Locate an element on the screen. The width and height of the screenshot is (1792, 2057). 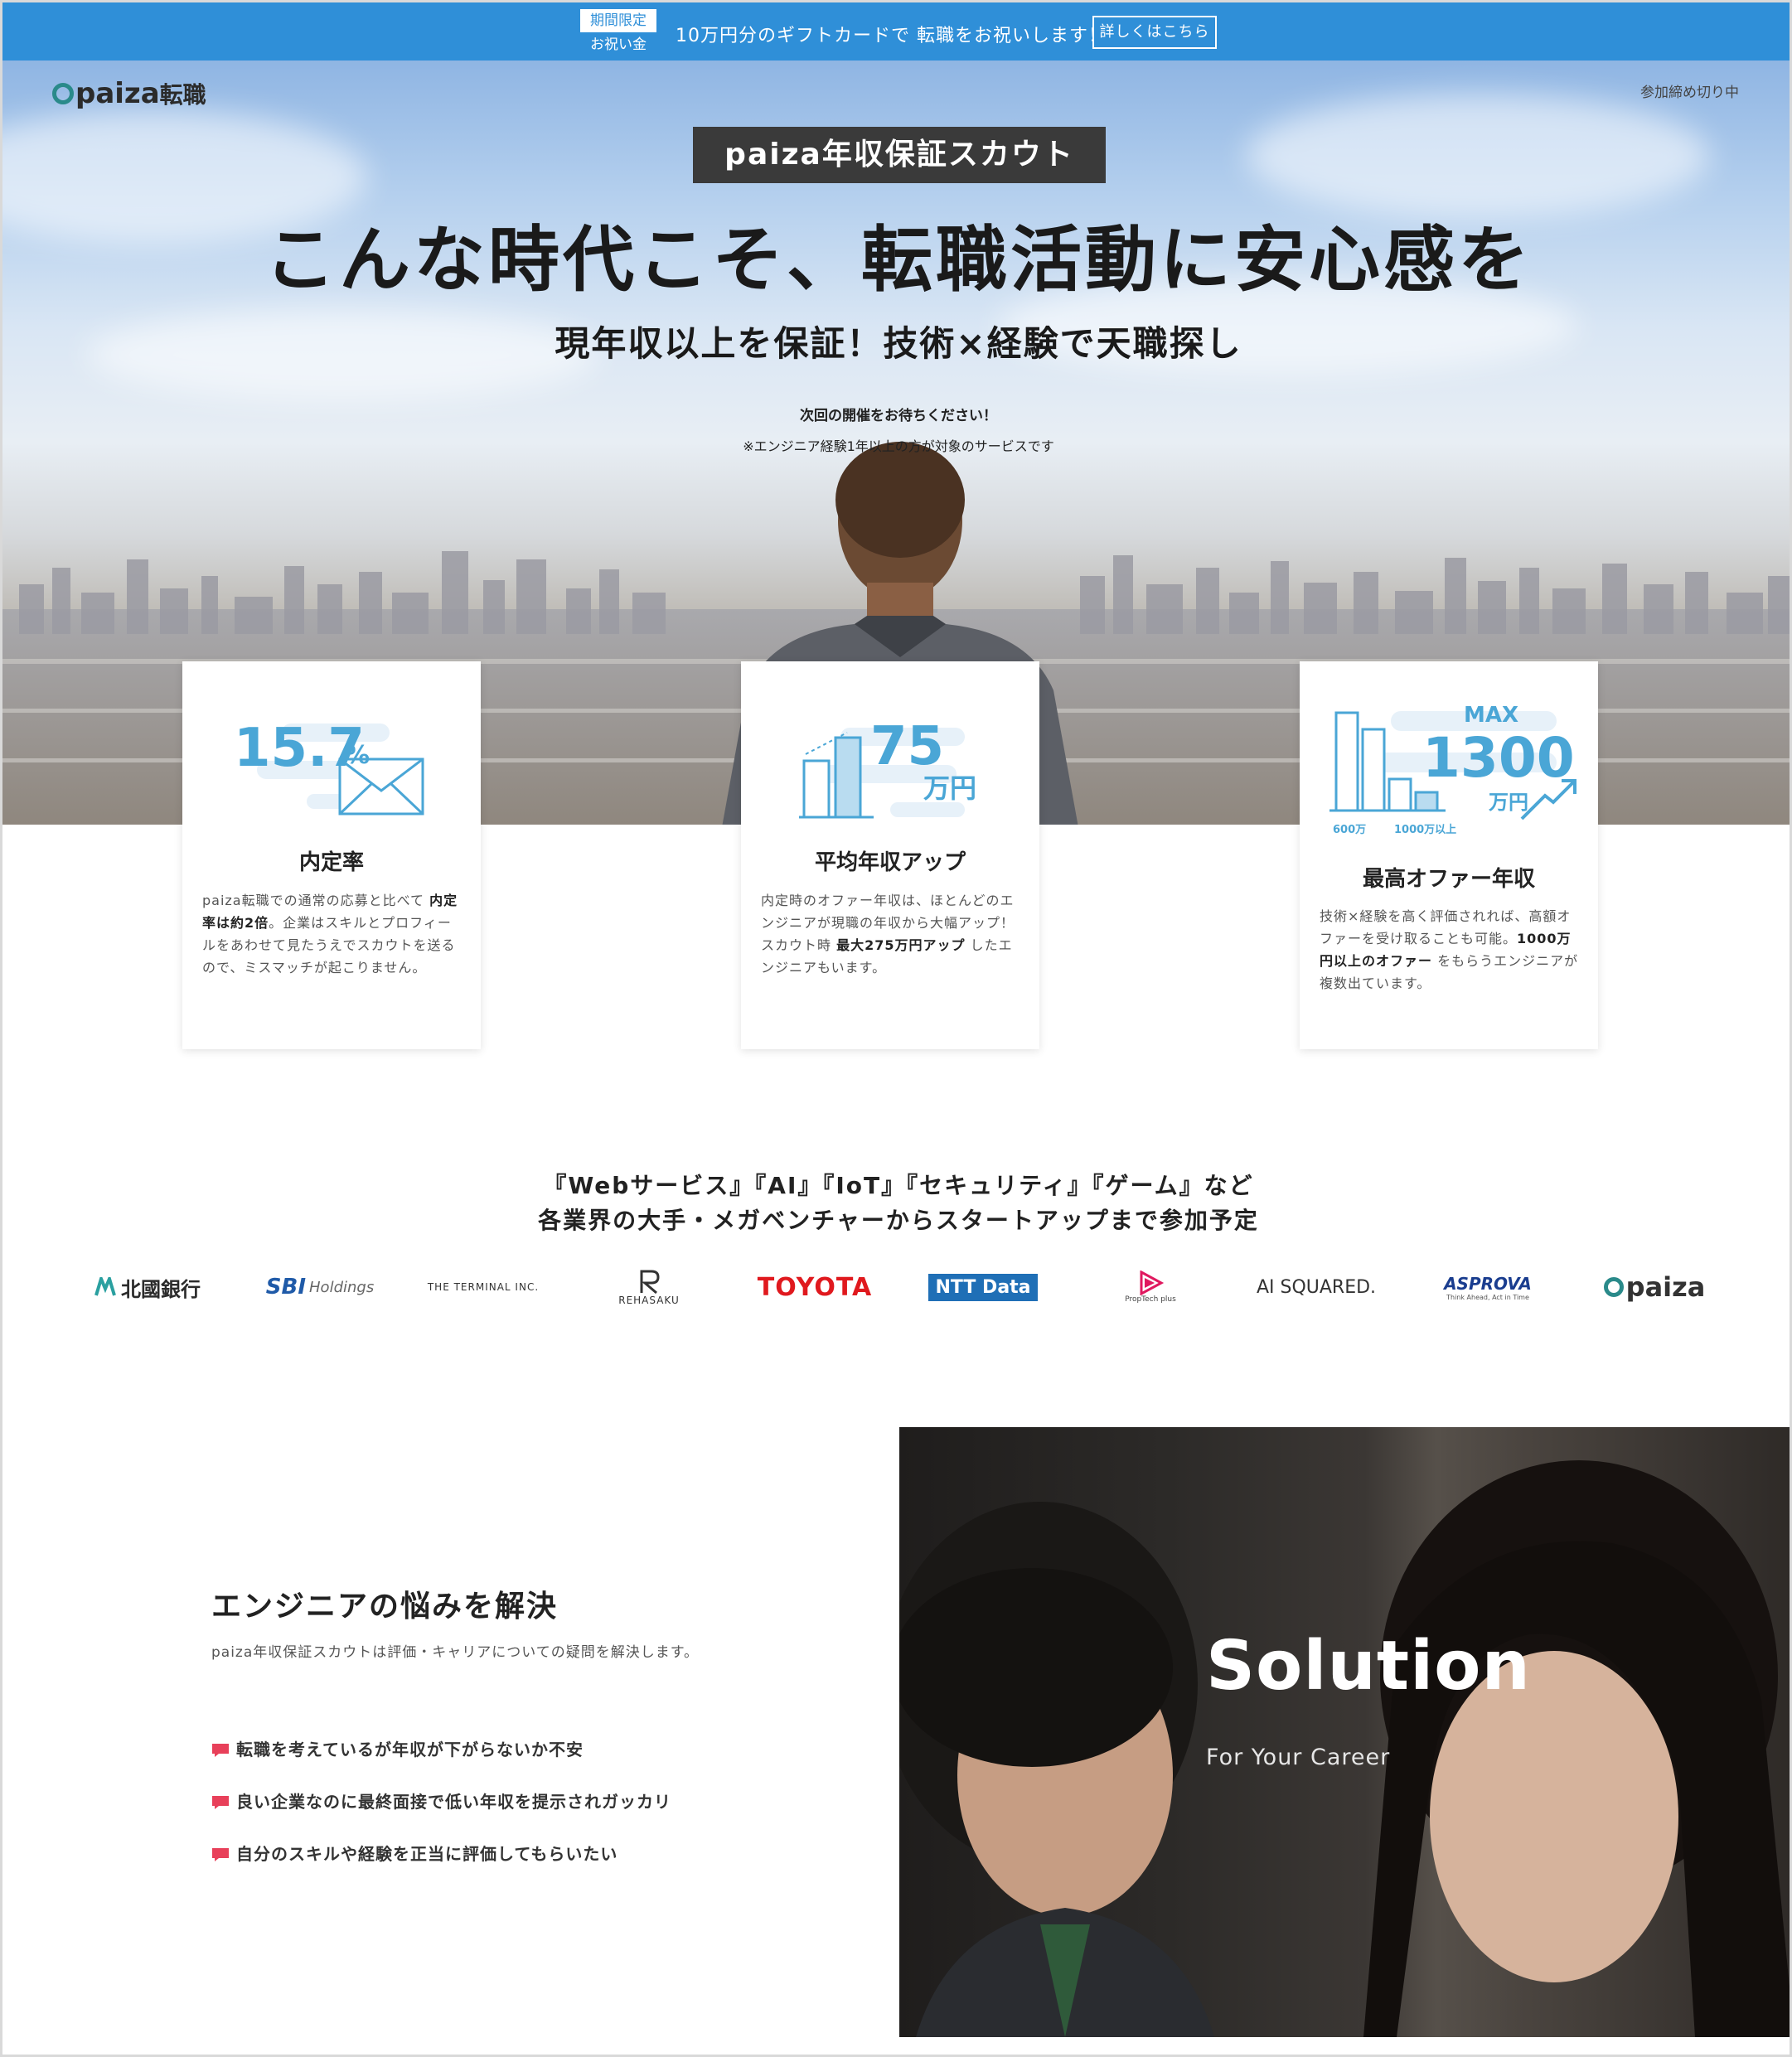
promo-details-button: 詳しくはこちら is located at coordinates (1154, 32).